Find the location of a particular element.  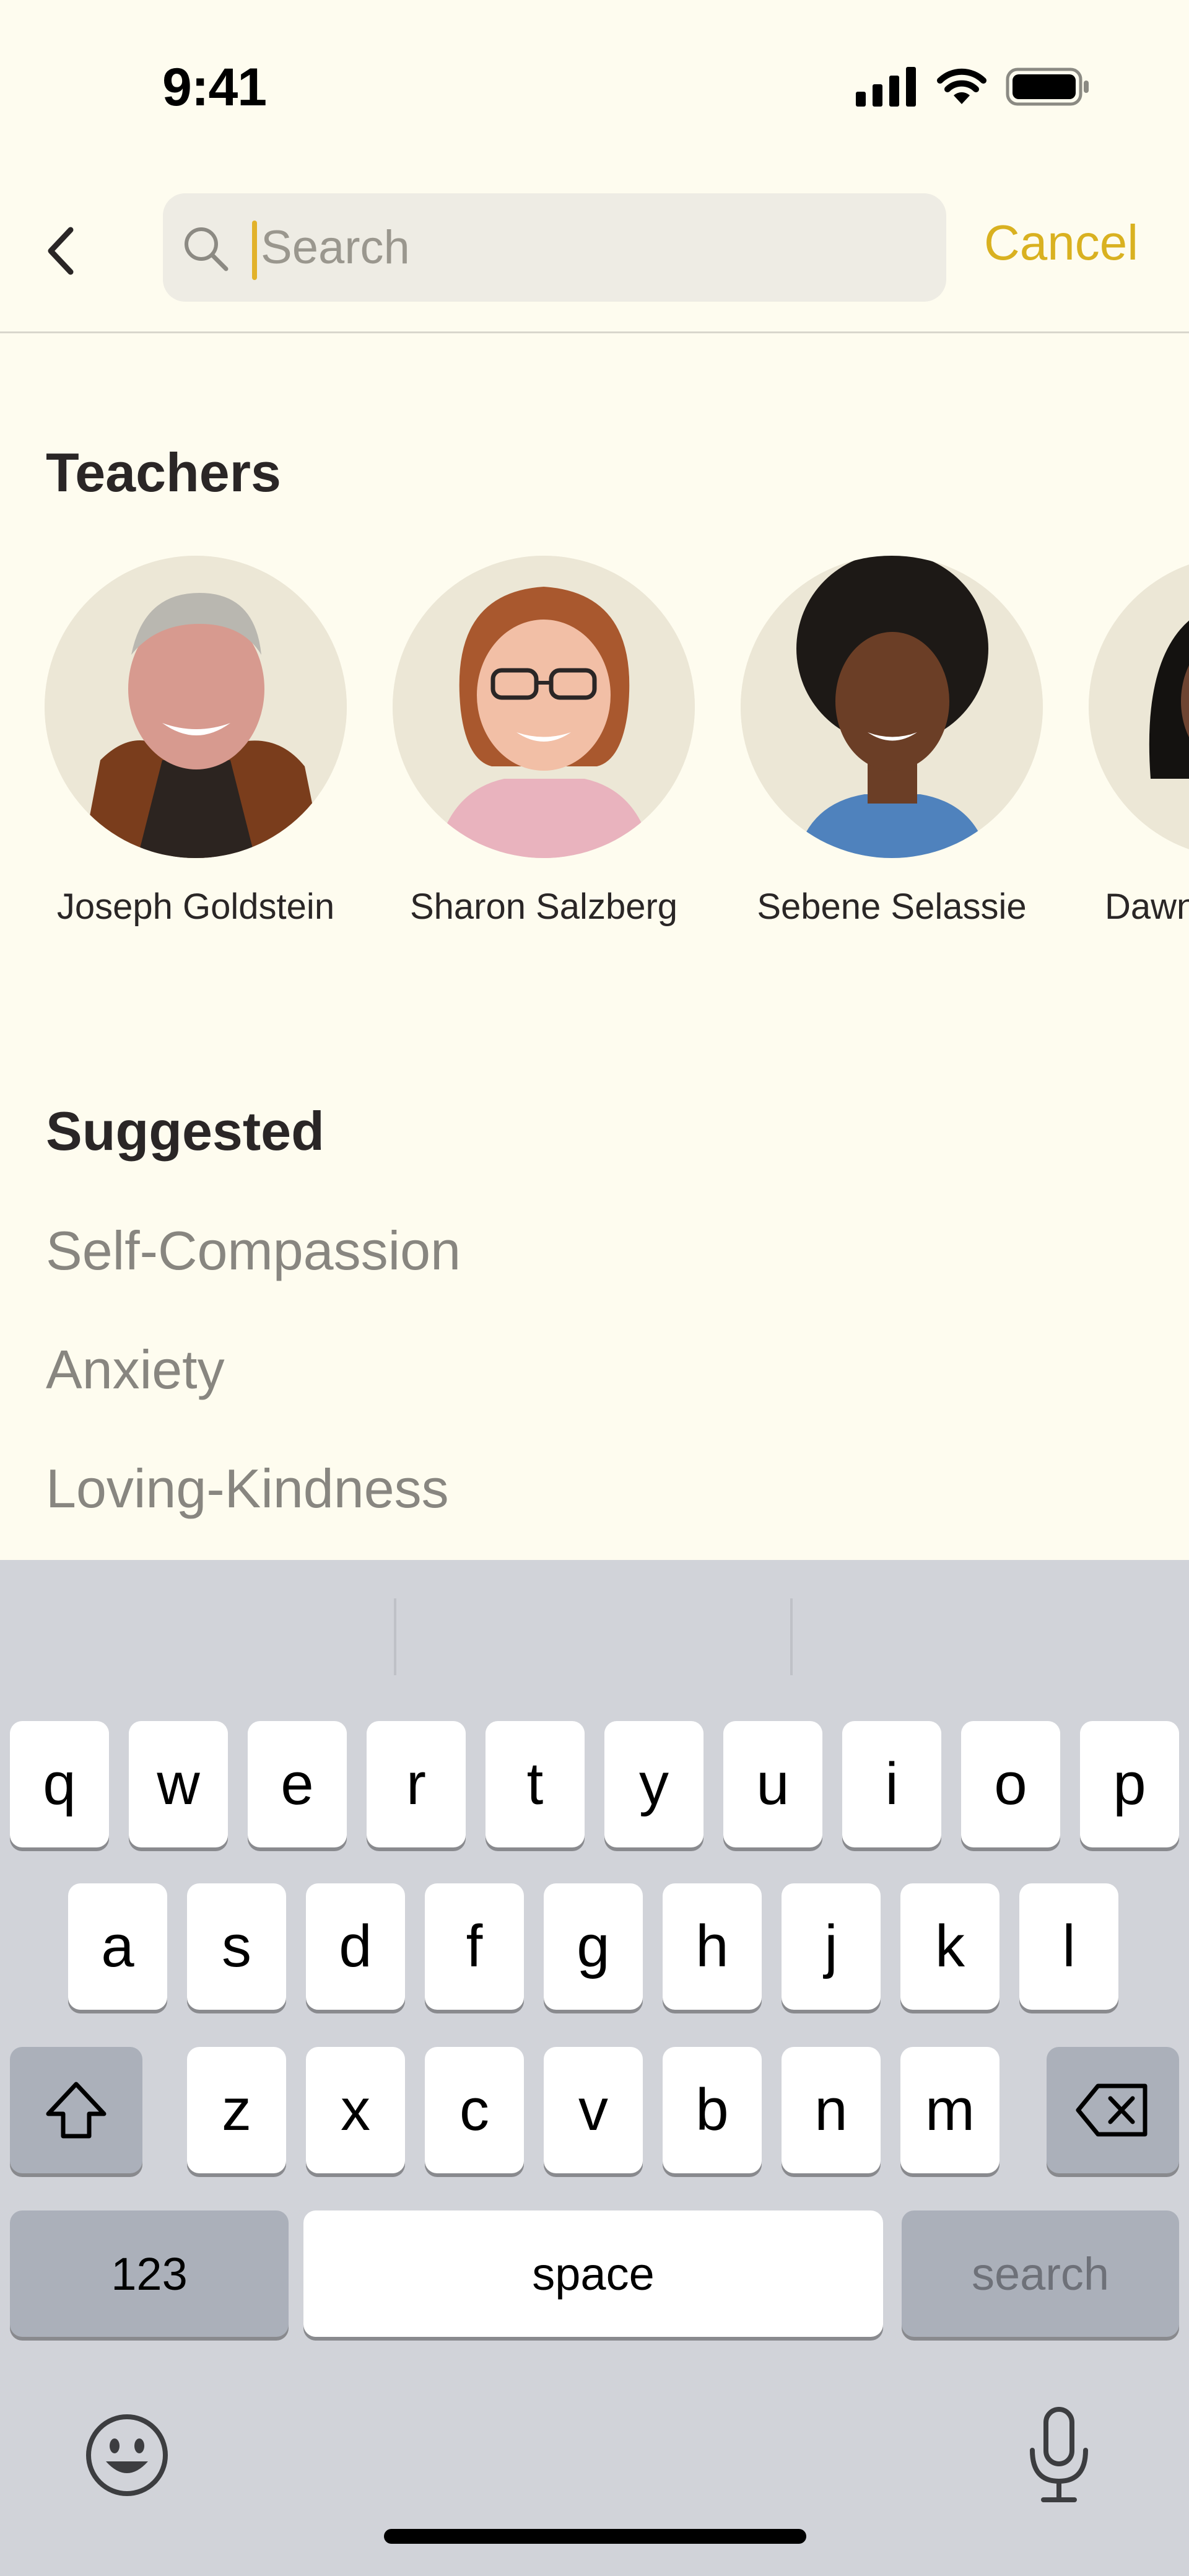

key-l: l is located at coordinates (1068, 1946).